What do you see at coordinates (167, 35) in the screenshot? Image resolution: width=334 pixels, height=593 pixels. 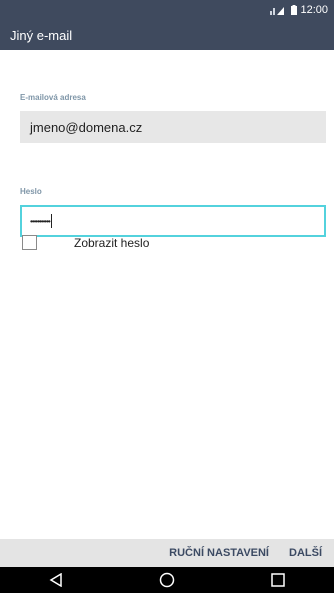 I see `app-bar: Jiný e-mail` at bounding box center [167, 35].